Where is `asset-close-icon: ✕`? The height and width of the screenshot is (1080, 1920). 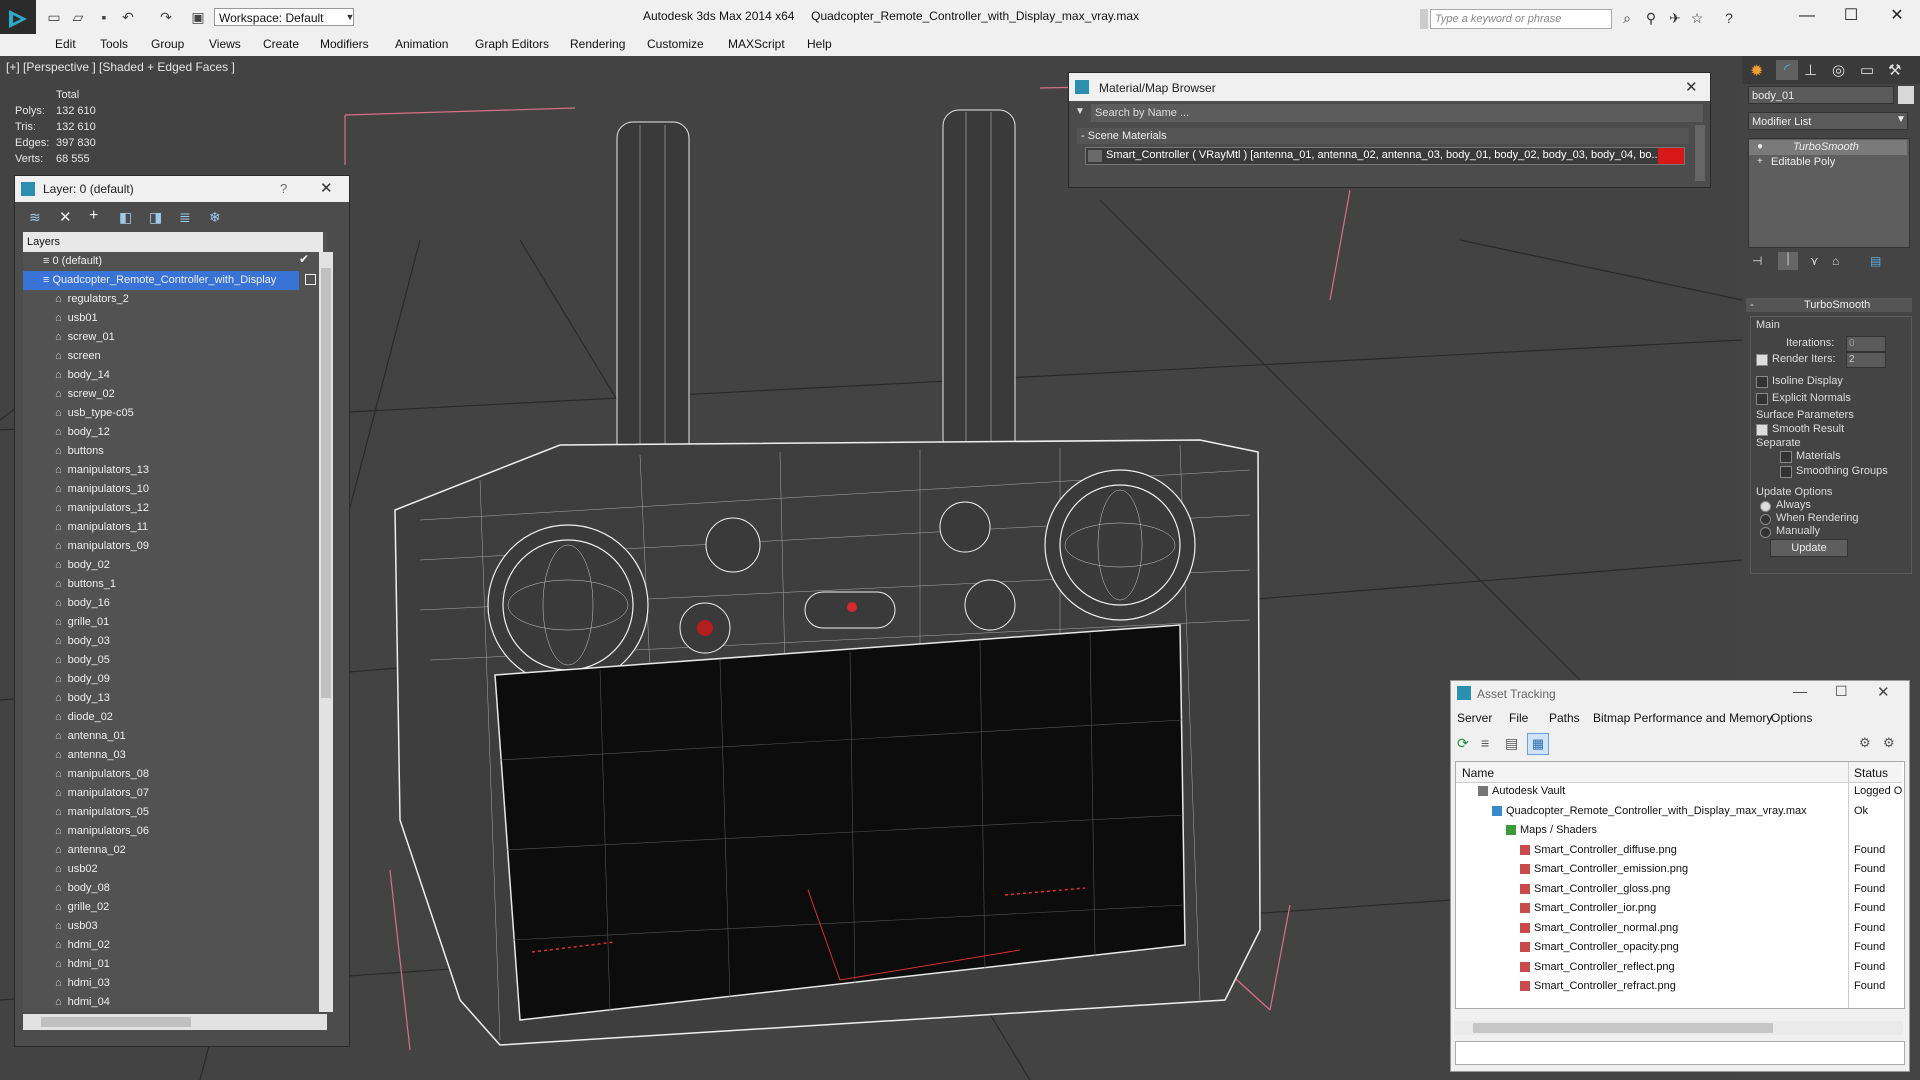
asset-close-icon: ✕ is located at coordinates (1883, 692).